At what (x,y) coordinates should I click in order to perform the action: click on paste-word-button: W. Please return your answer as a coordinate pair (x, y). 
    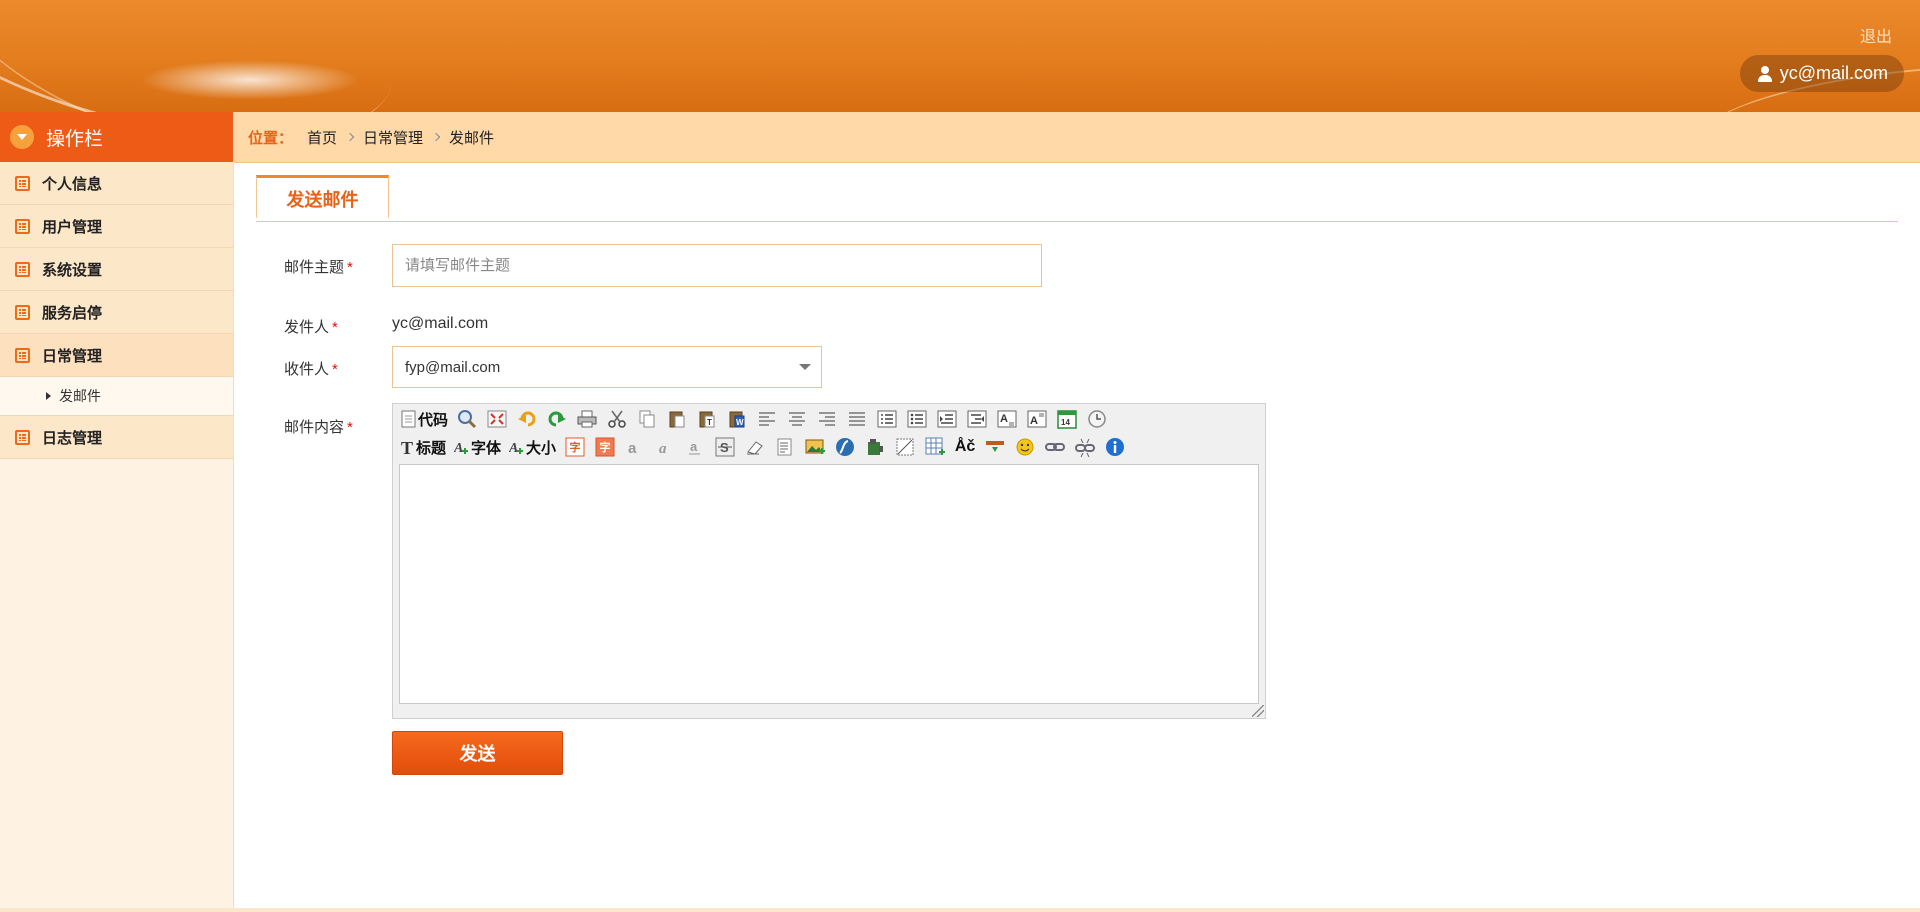
    Looking at the image, I should click on (737, 419).